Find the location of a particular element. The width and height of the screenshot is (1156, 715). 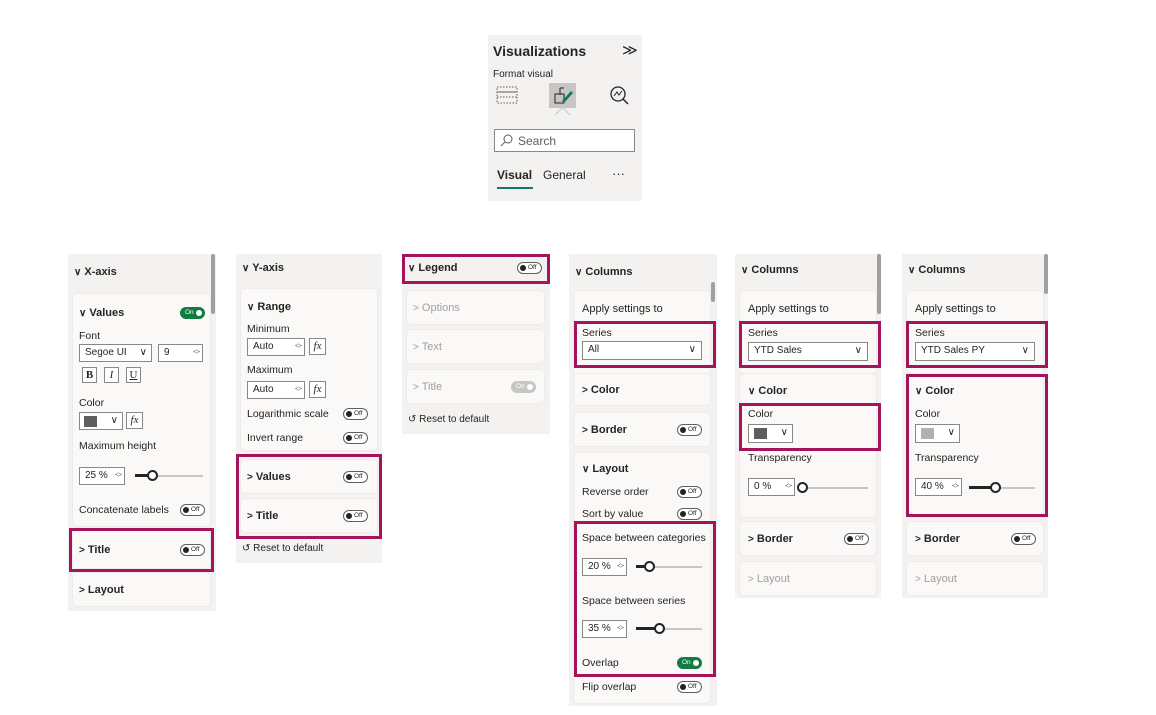

transparency-slider-track is located at coordinates (835, 488).